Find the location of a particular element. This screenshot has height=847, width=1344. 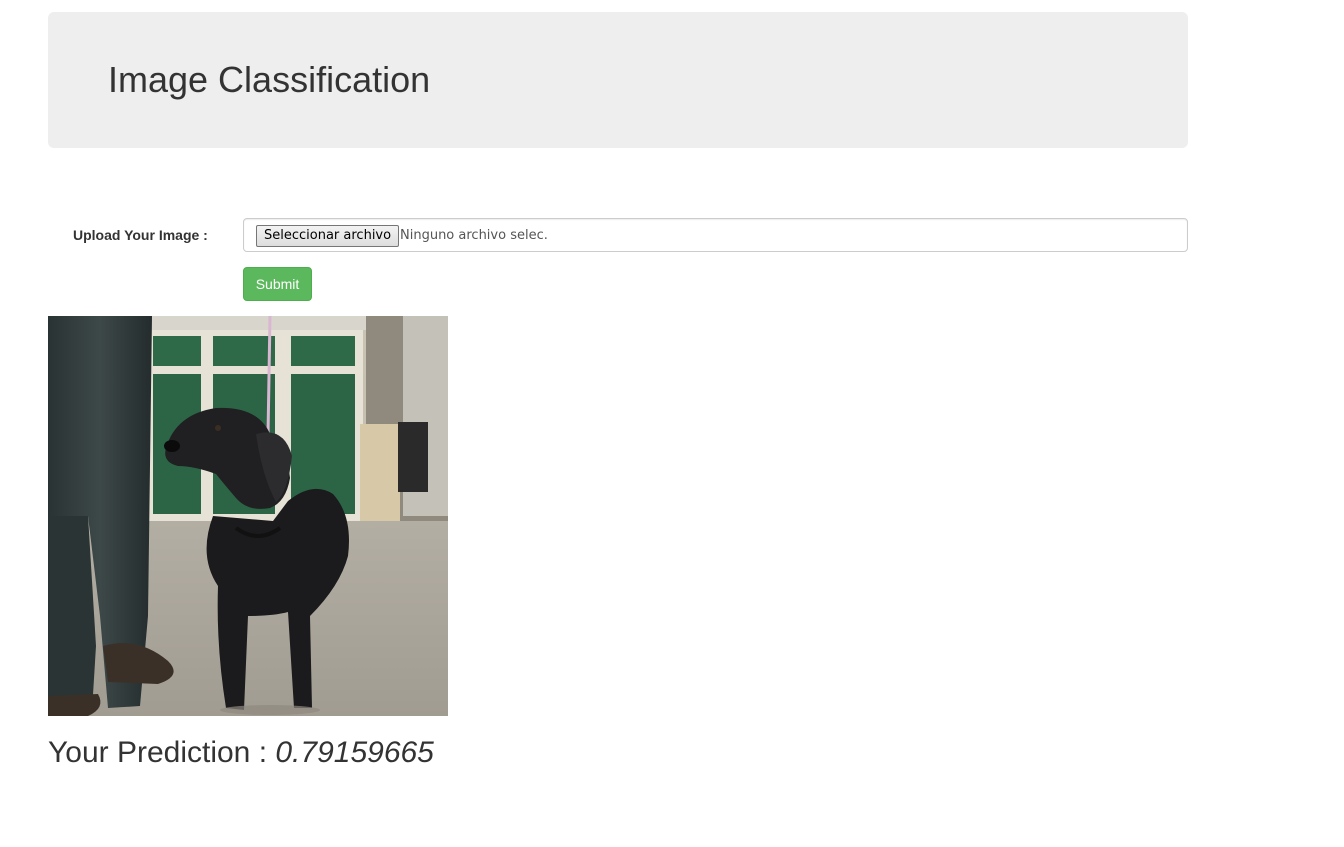

prediction-result: Your Prediction : 0.79159665 is located at coordinates (241, 753).